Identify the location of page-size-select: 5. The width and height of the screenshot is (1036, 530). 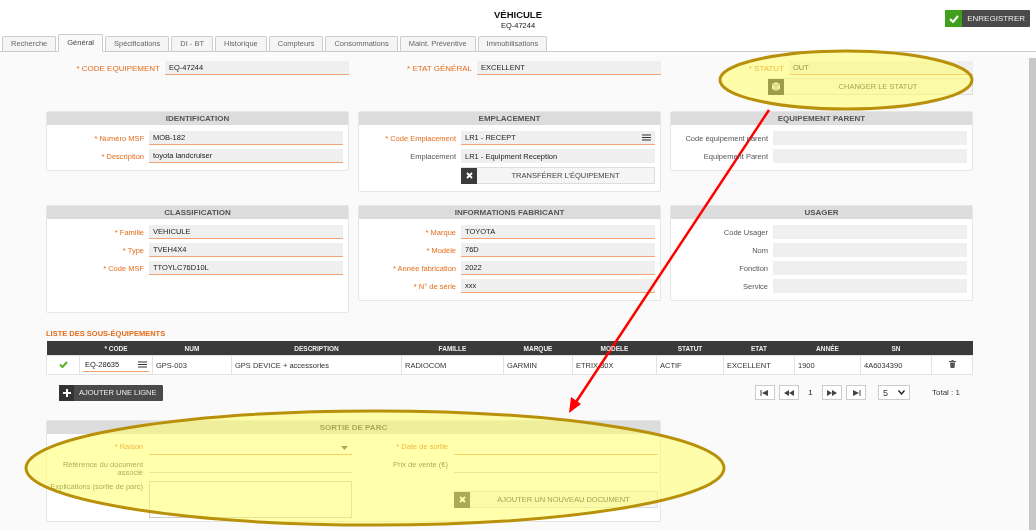
(894, 392).